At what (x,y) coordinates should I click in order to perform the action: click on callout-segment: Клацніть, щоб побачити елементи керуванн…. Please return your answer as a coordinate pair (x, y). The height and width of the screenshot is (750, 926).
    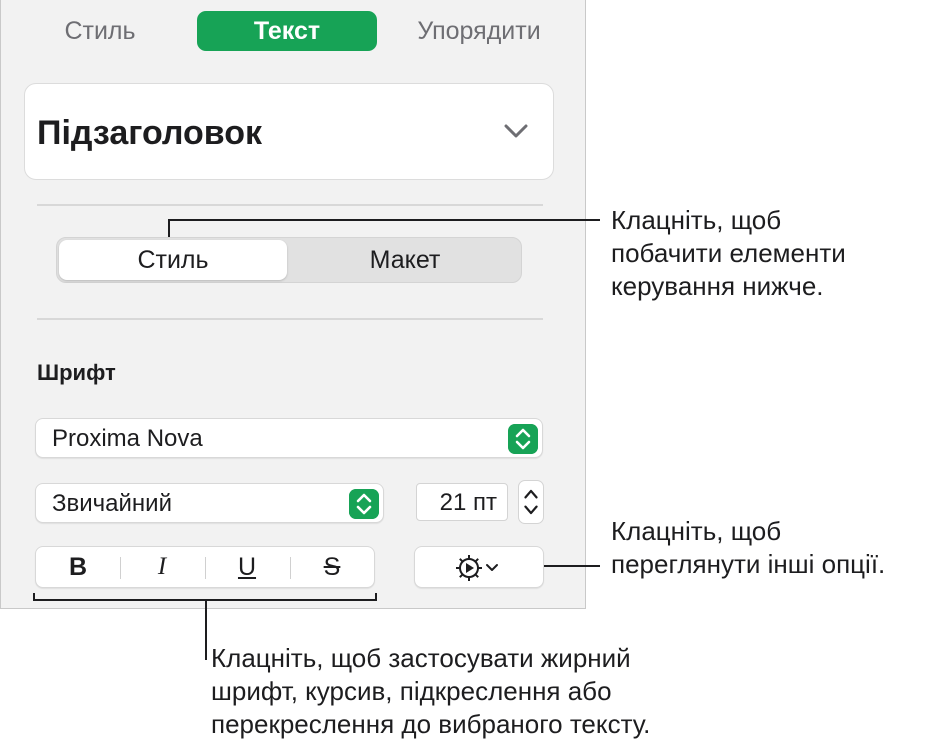
    Looking at the image, I should click on (728, 253).